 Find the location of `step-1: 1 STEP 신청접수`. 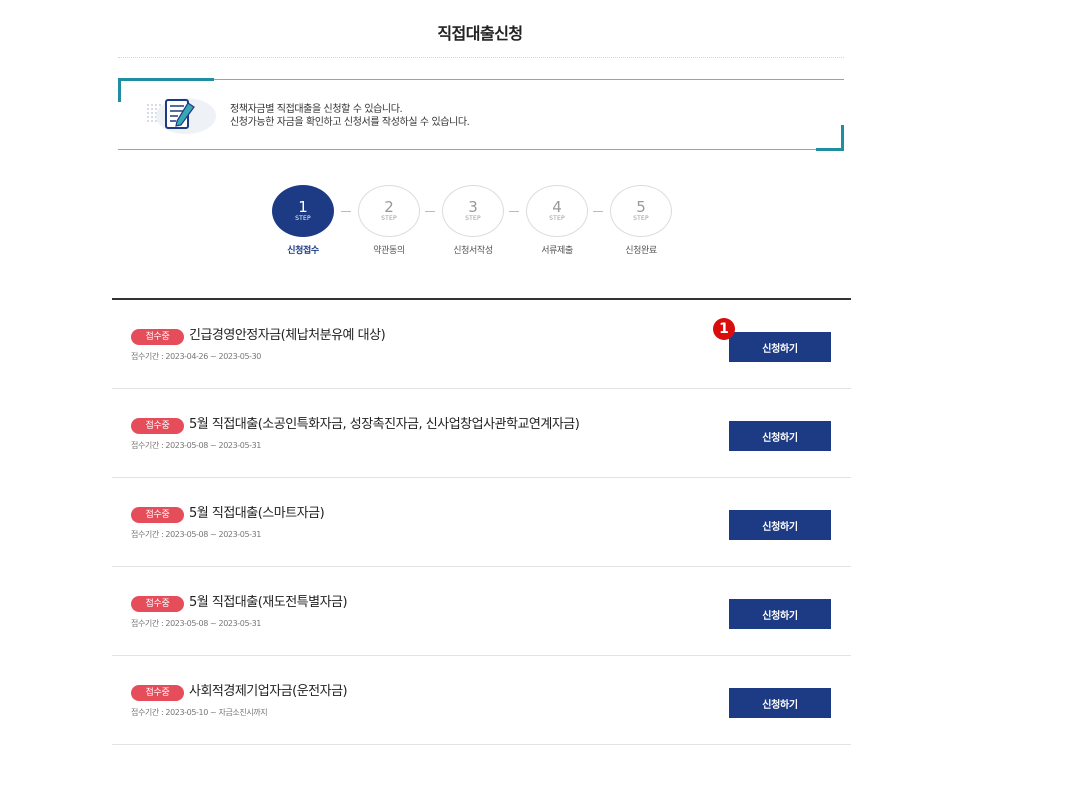

step-1: 1 STEP 신청접수 is located at coordinates (303, 220).